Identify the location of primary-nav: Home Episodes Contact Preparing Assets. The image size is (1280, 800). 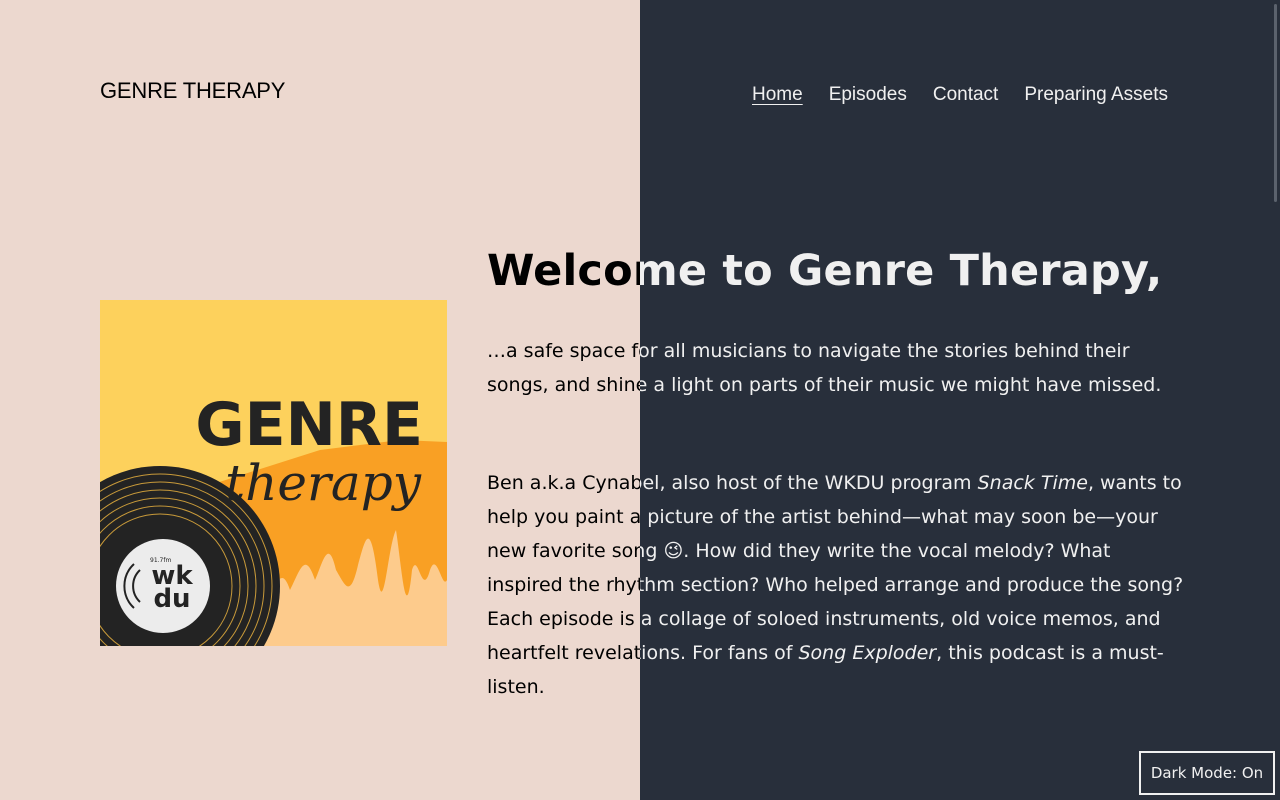
(960, 95).